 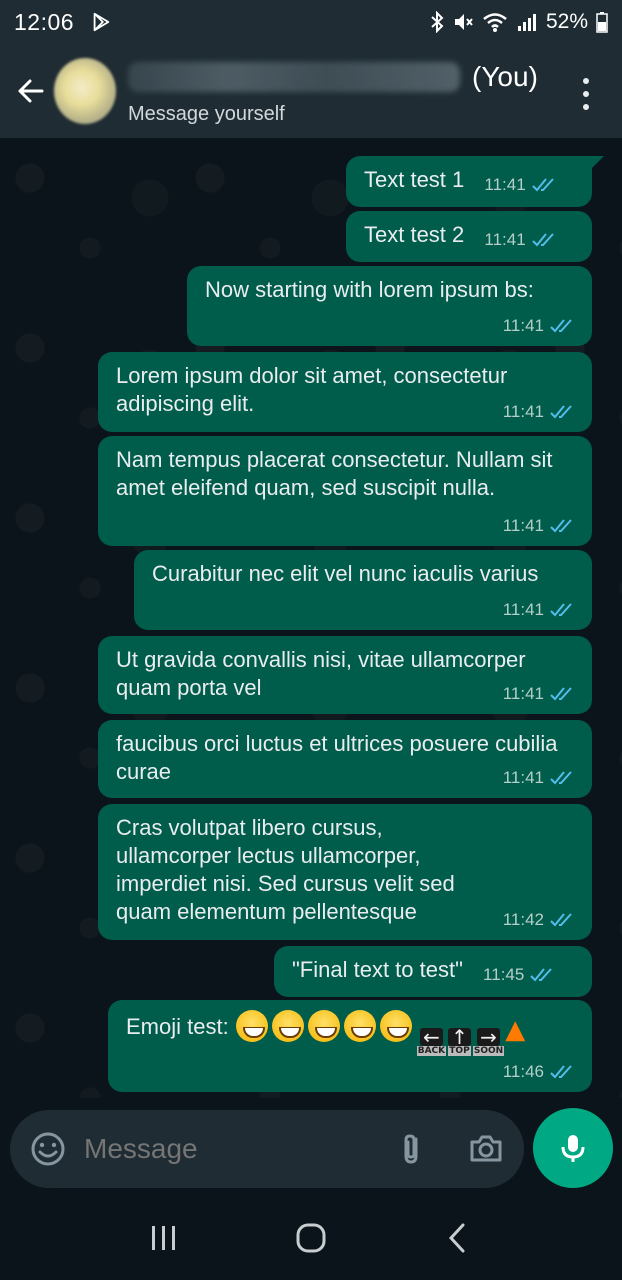 I want to click on battery-icon, so click(x=602, y=22).